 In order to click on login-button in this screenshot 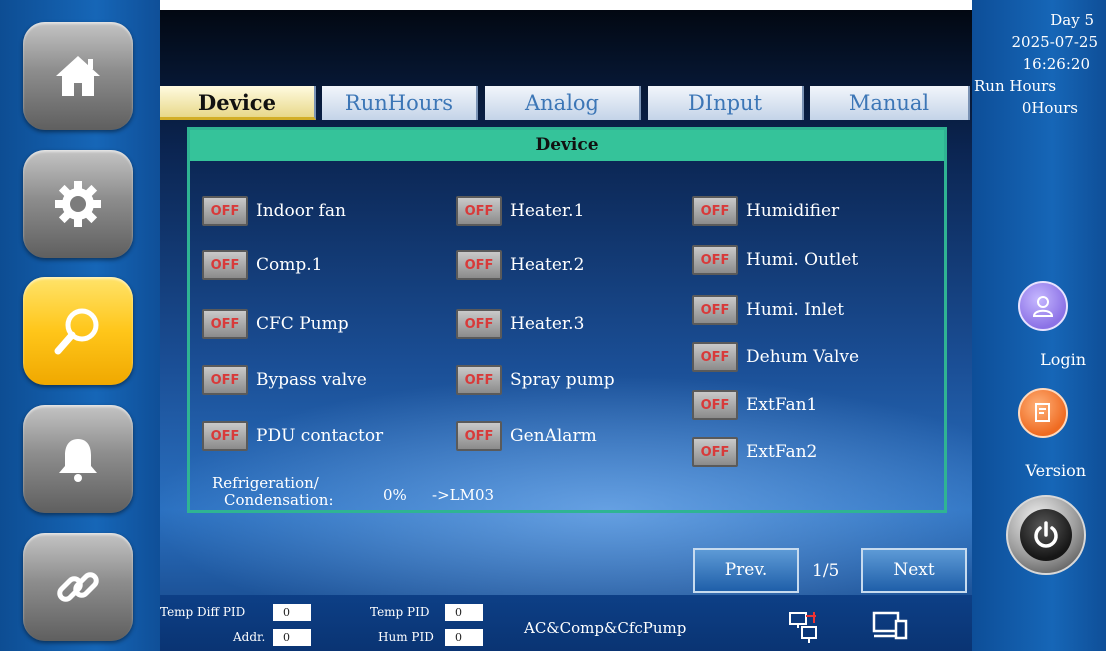, I will do `click(1043, 306)`.